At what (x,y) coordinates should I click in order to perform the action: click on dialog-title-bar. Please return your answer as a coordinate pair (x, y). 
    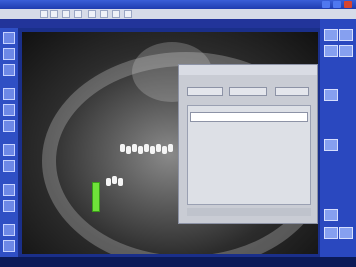
    Looking at the image, I should click on (248, 70).